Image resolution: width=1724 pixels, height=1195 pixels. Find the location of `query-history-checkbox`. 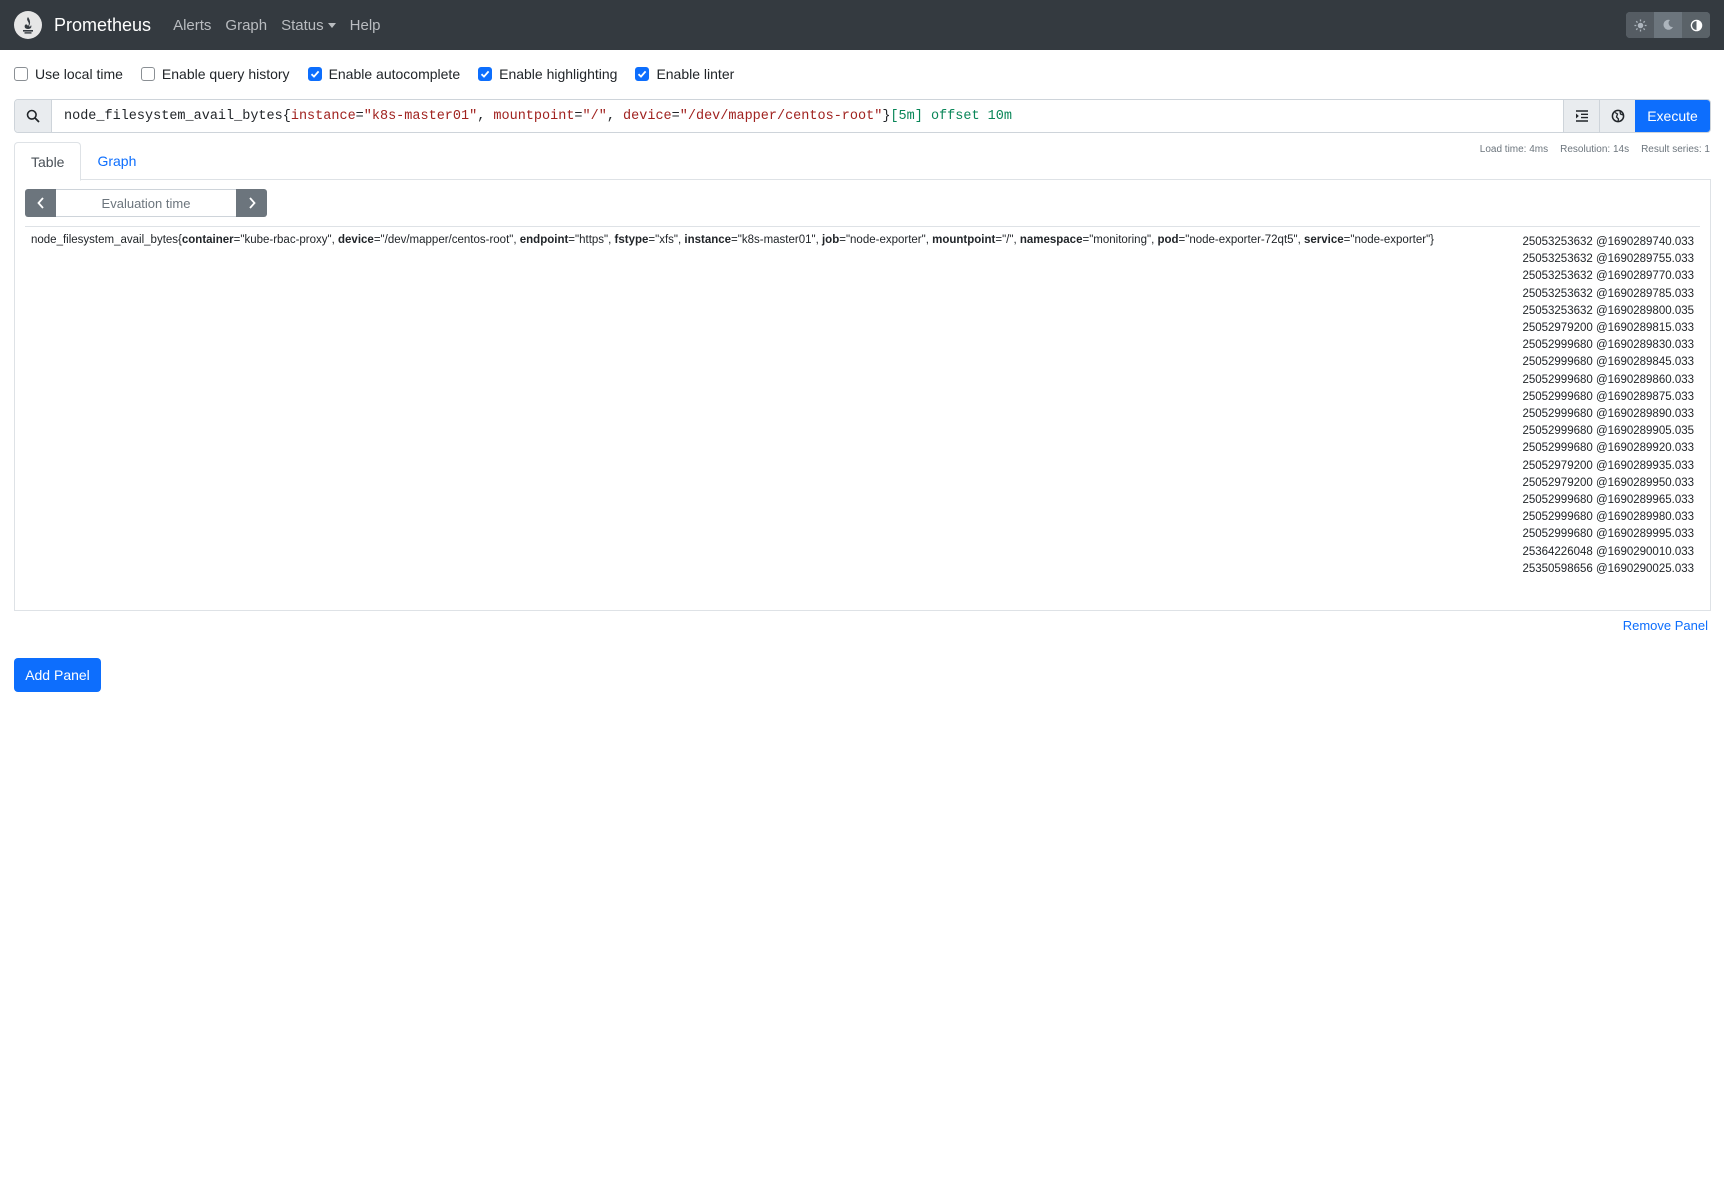

query-history-checkbox is located at coordinates (147, 74).